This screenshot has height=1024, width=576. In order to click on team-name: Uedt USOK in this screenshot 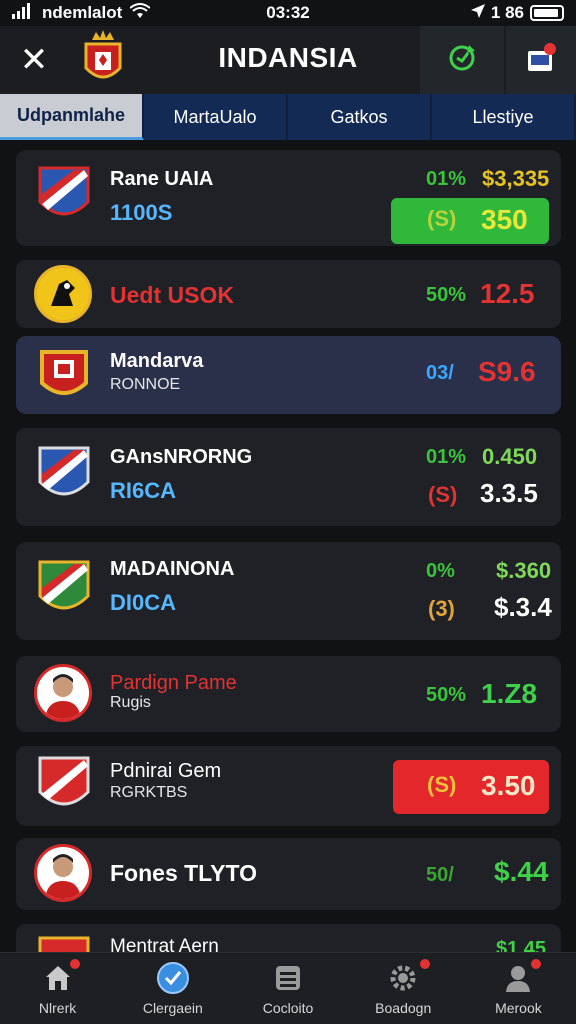, I will do `click(172, 295)`.